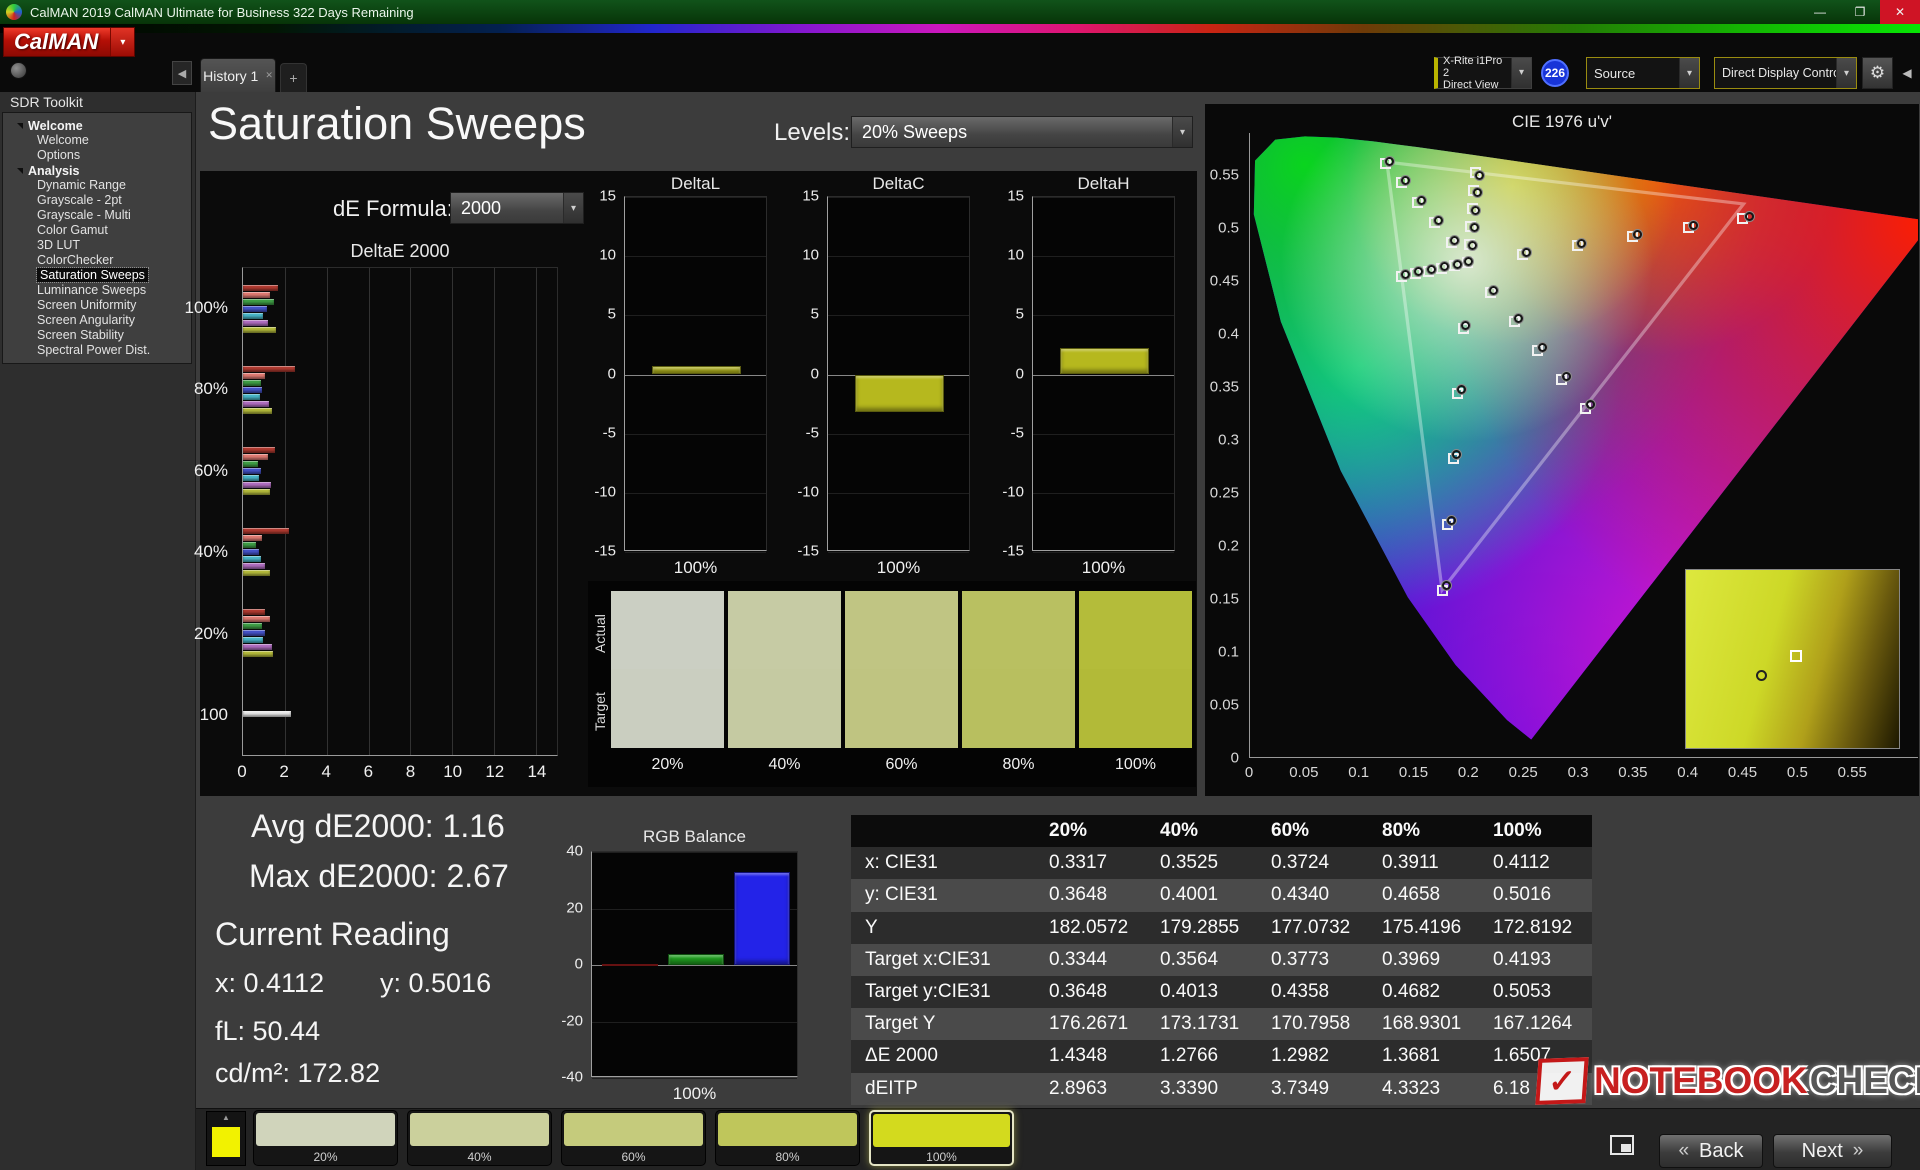 The width and height of the screenshot is (1920, 1170). What do you see at coordinates (1022, 132) in the screenshot?
I see `levels-select: 20% Sweeps ▾` at bounding box center [1022, 132].